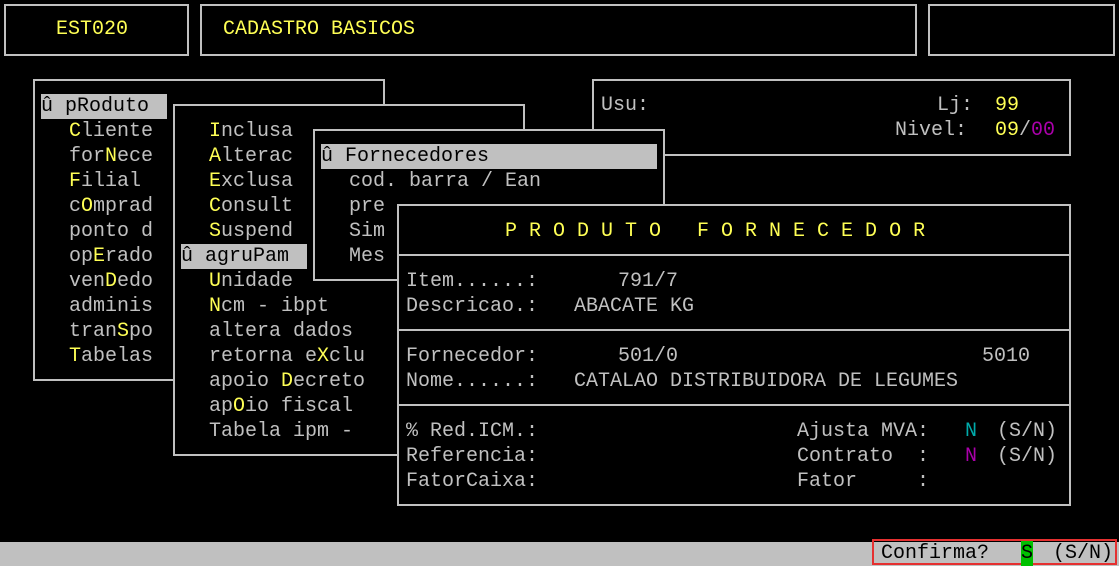  I want to click on fornecedor-label: Fornecedor:, so click(472, 356).